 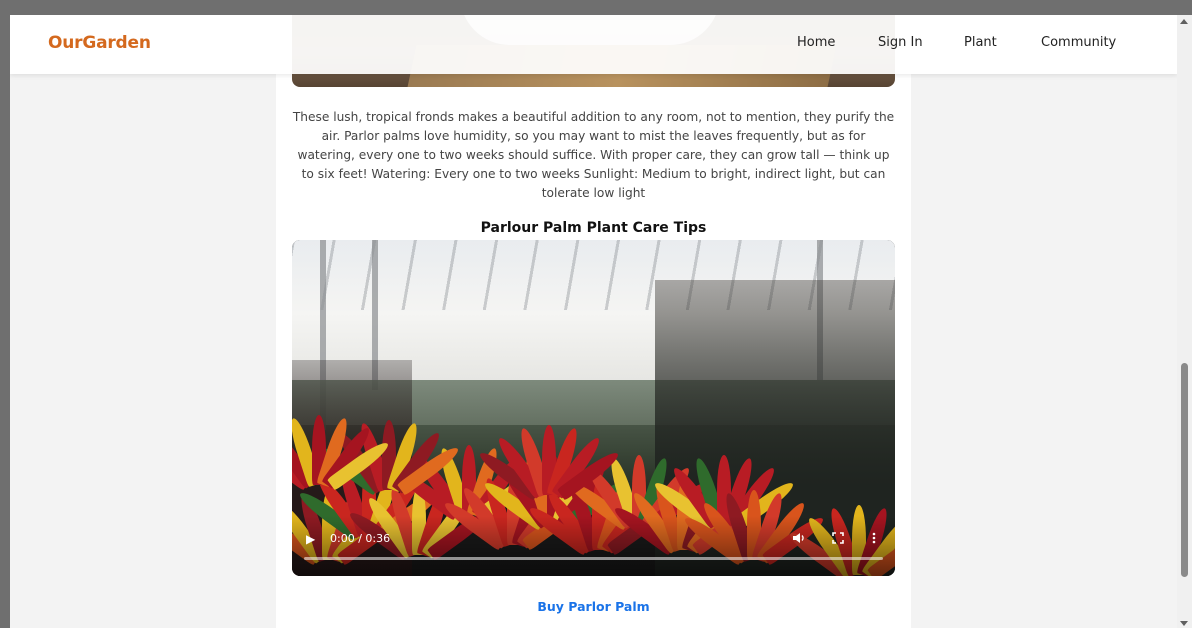 What do you see at coordinates (838, 539) in the screenshot?
I see `fullscreen-icon` at bounding box center [838, 539].